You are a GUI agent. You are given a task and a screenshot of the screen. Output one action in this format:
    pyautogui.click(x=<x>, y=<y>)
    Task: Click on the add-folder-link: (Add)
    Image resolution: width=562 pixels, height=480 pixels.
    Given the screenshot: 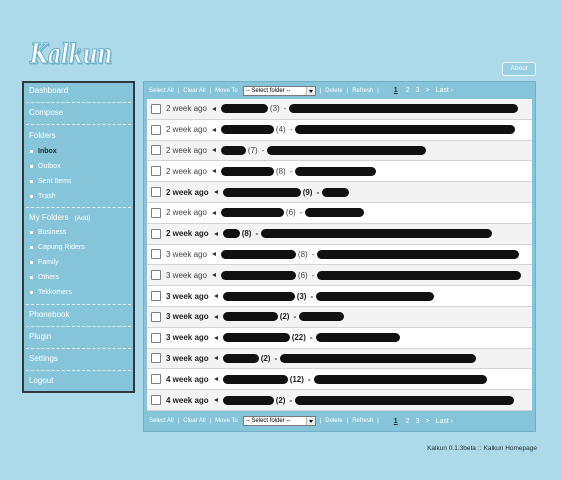 What is the action you would take?
    pyautogui.click(x=83, y=218)
    